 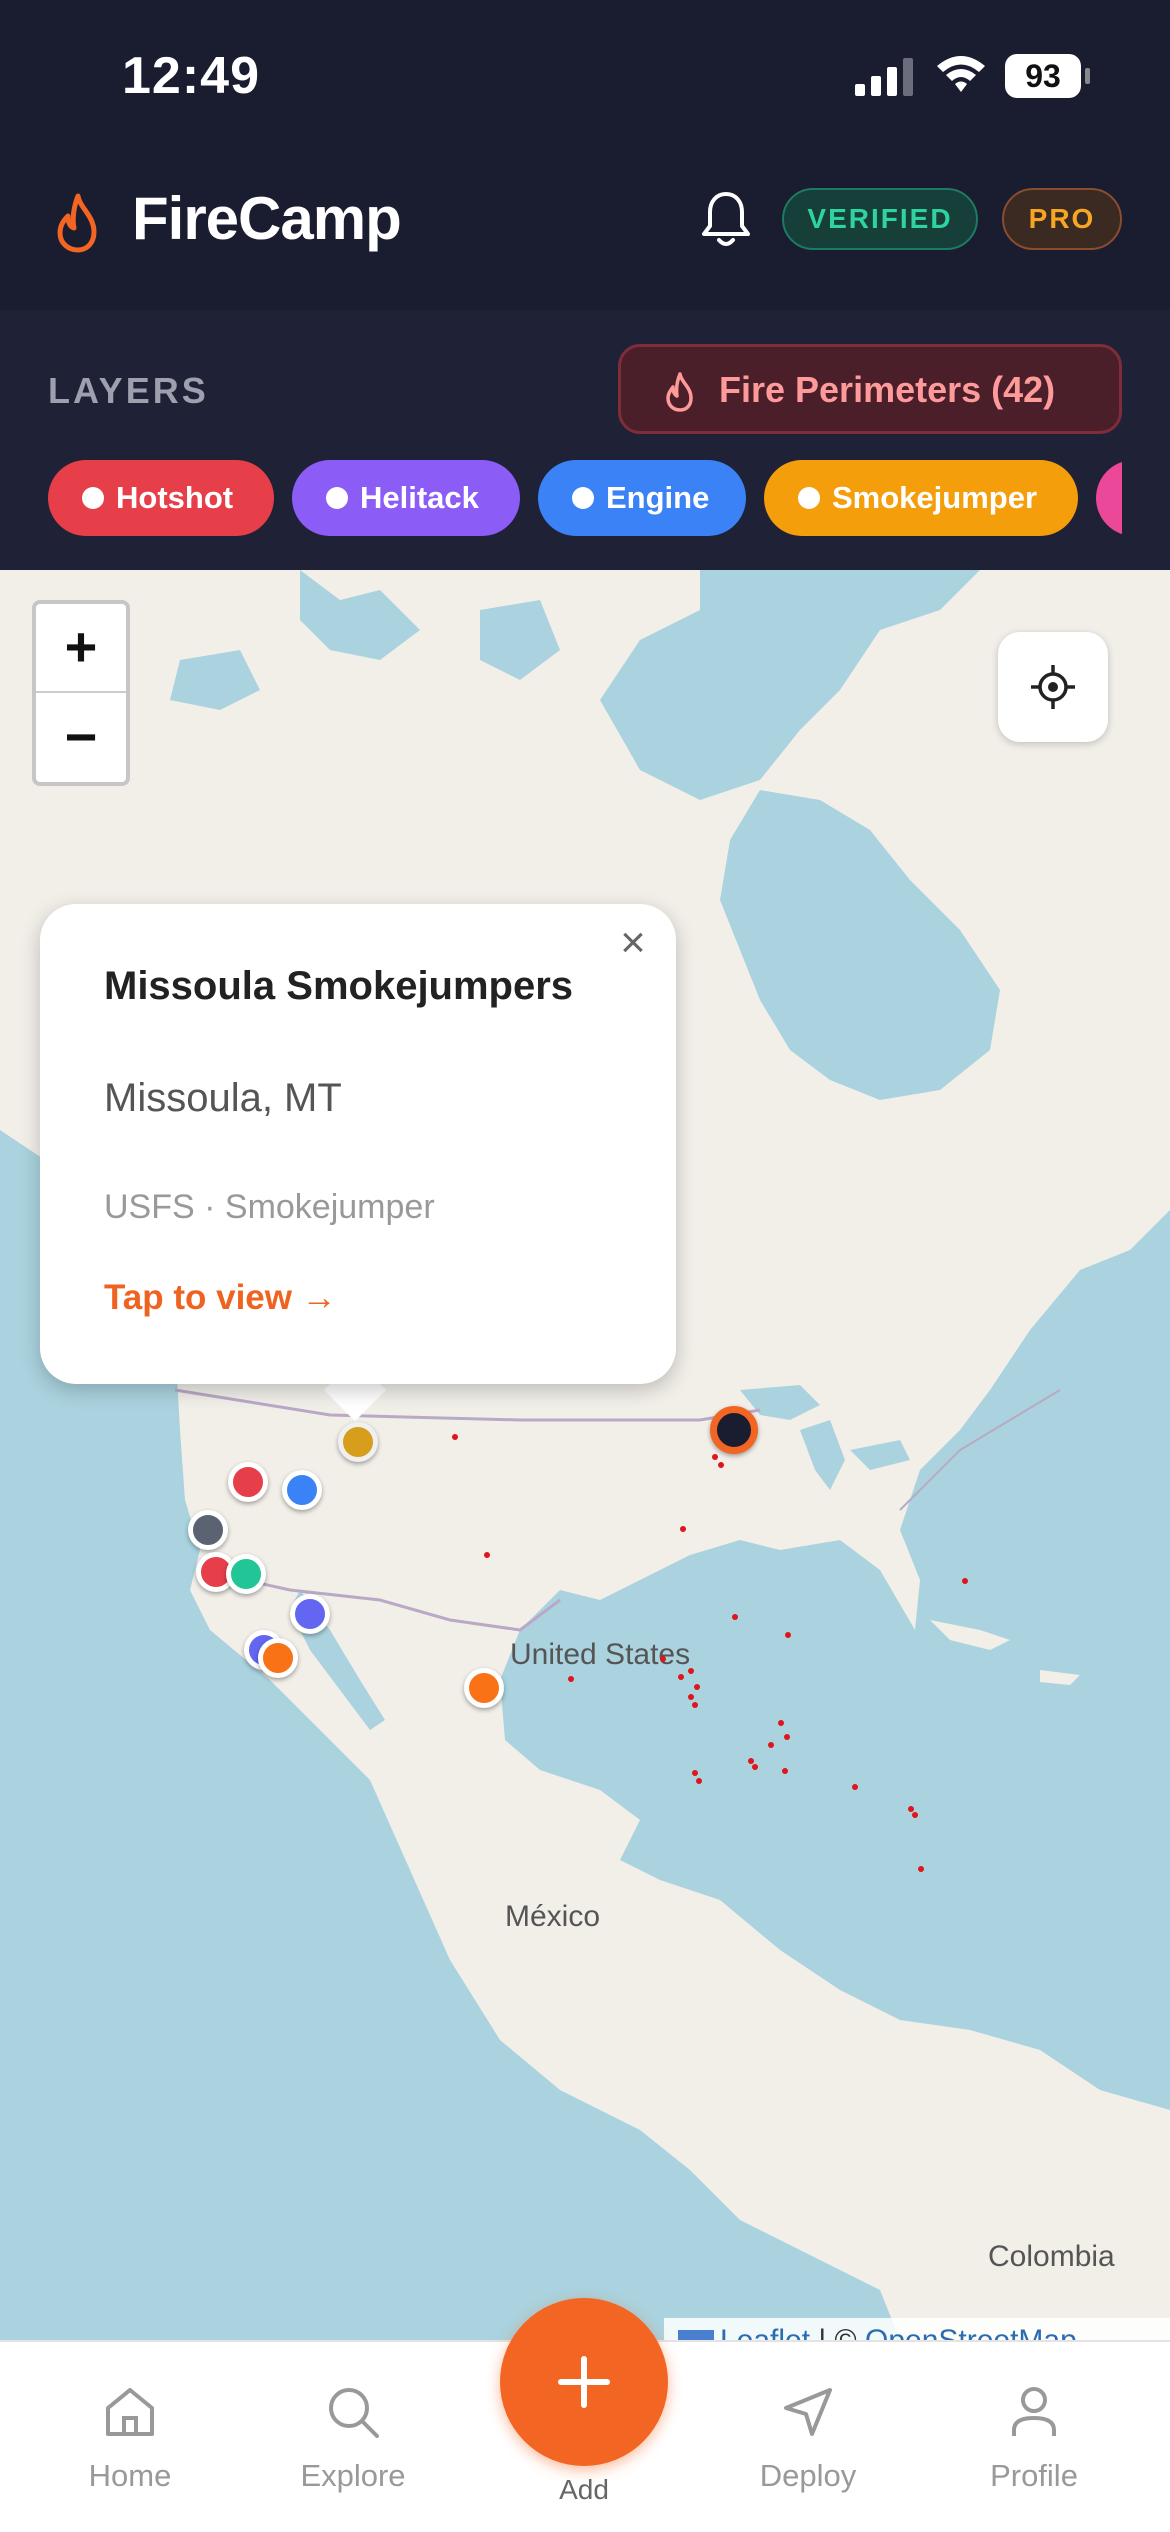 I want to click on cellular-signal-icon, so click(x=884, y=77).